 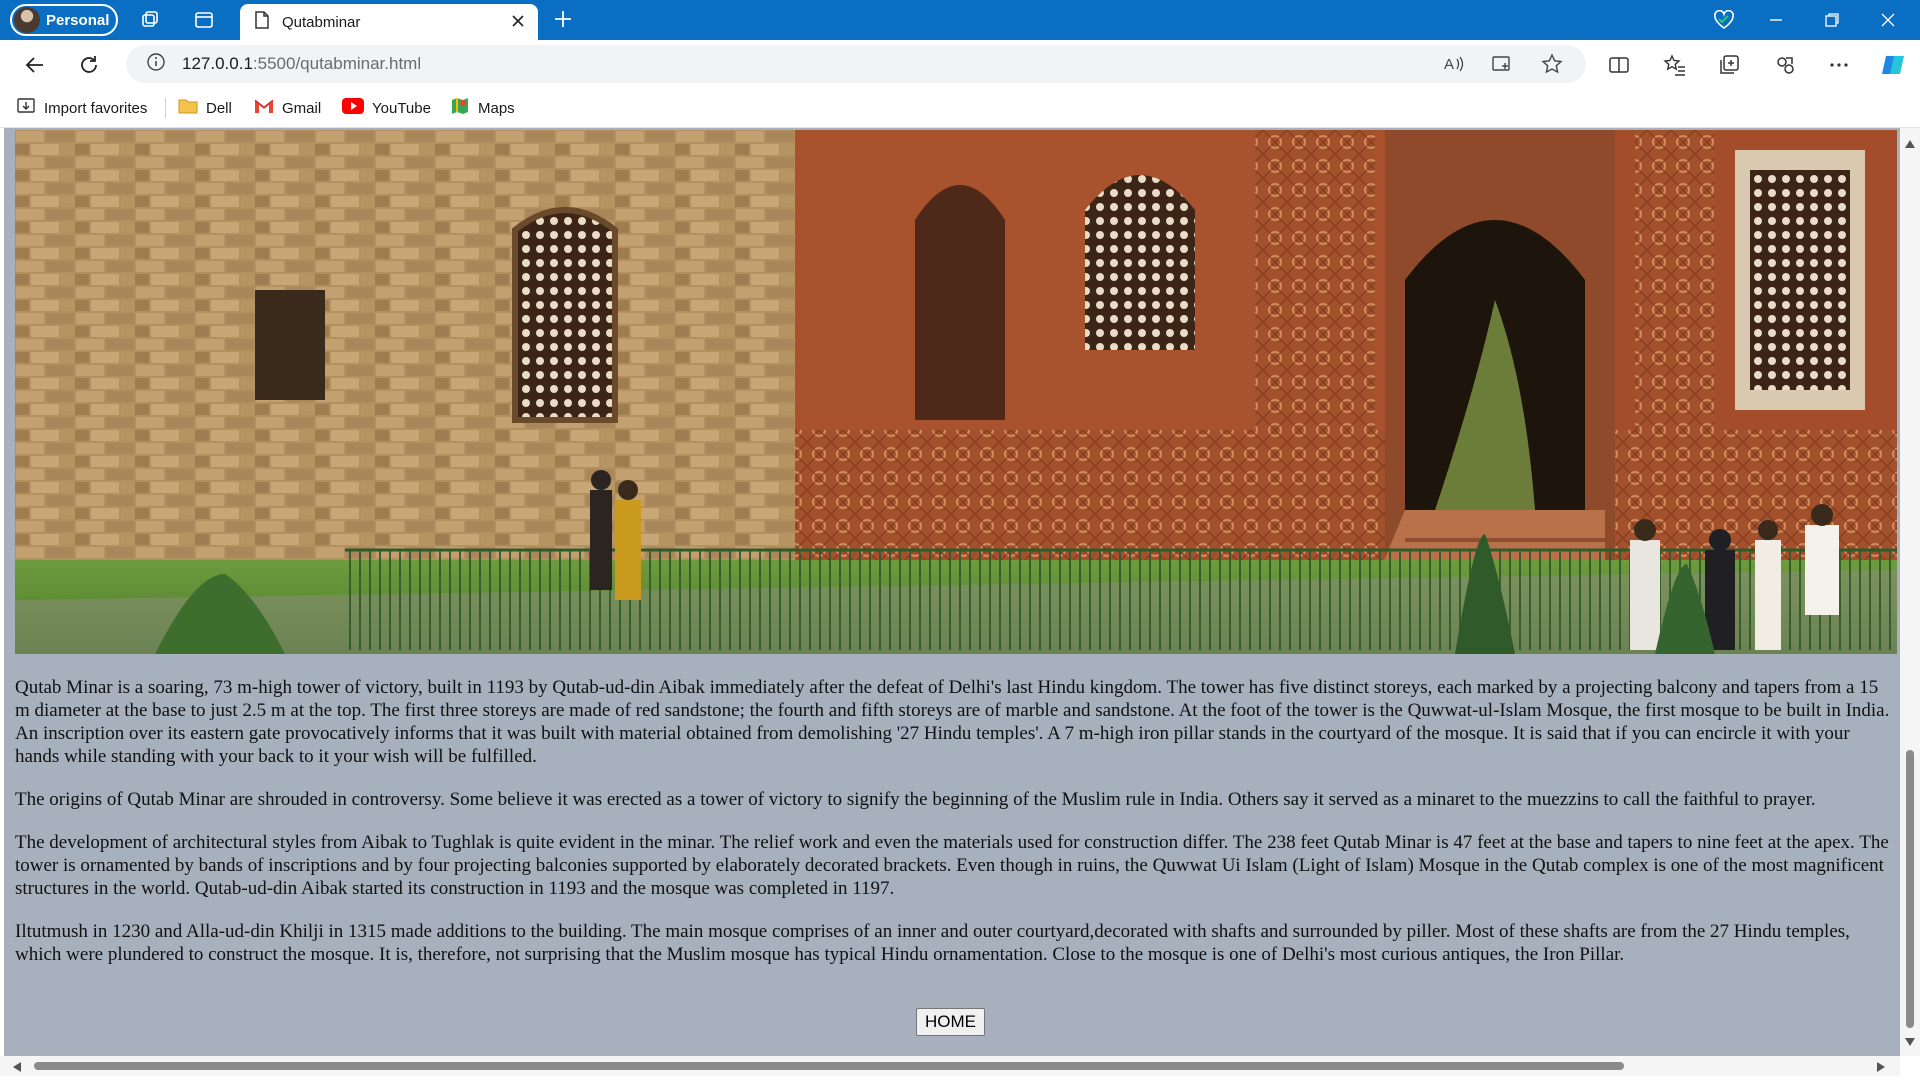 What do you see at coordinates (302, 108) in the screenshot?
I see `favorite-label: Gmail` at bounding box center [302, 108].